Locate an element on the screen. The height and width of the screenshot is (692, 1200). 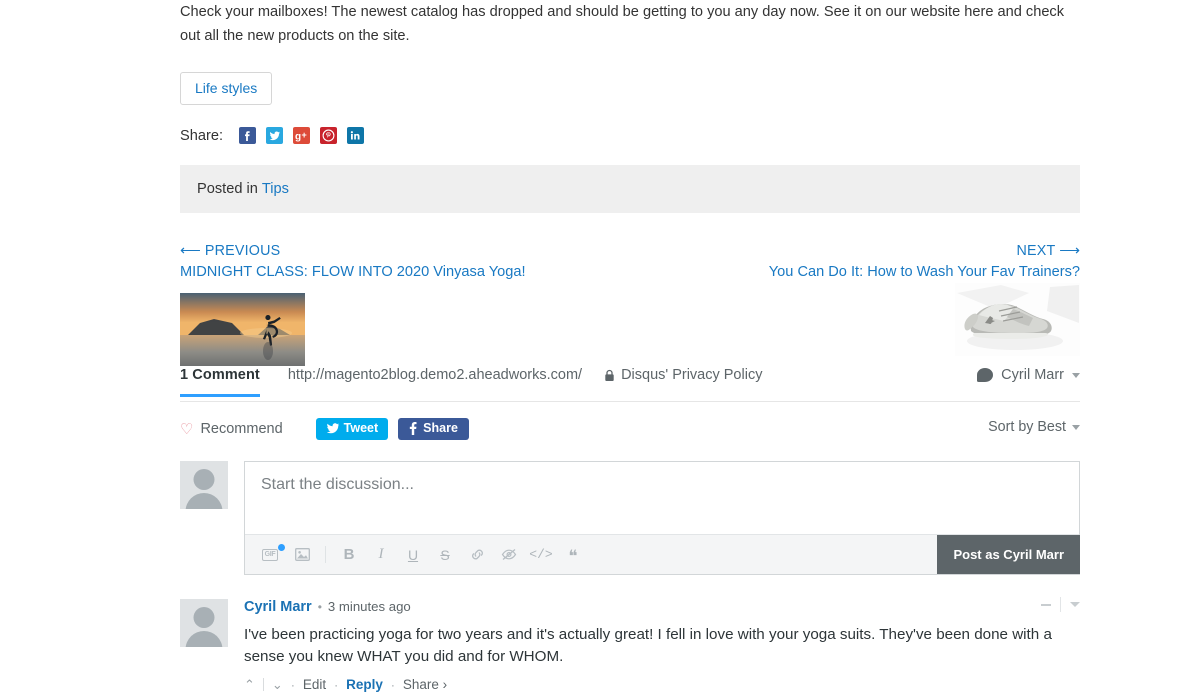
facebook-share-button: Share is located at coordinates (433, 429).